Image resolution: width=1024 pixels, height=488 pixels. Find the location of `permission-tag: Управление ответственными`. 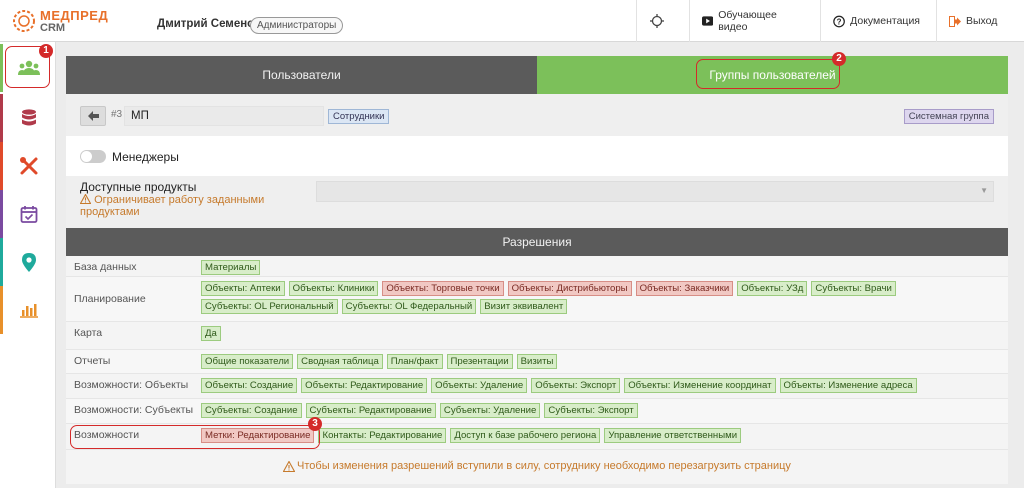

permission-tag: Управление ответственными is located at coordinates (673, 435).